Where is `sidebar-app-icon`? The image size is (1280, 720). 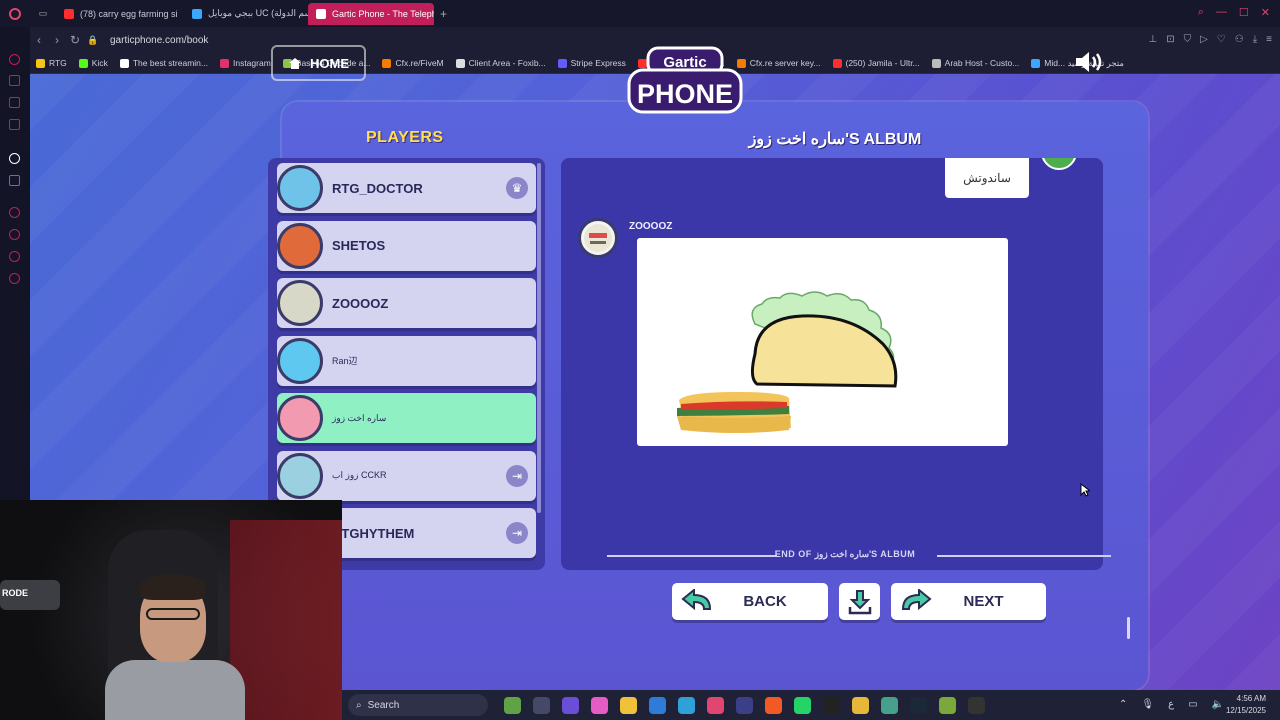
sidebar-app-icon is located at coordinates (14, 158).